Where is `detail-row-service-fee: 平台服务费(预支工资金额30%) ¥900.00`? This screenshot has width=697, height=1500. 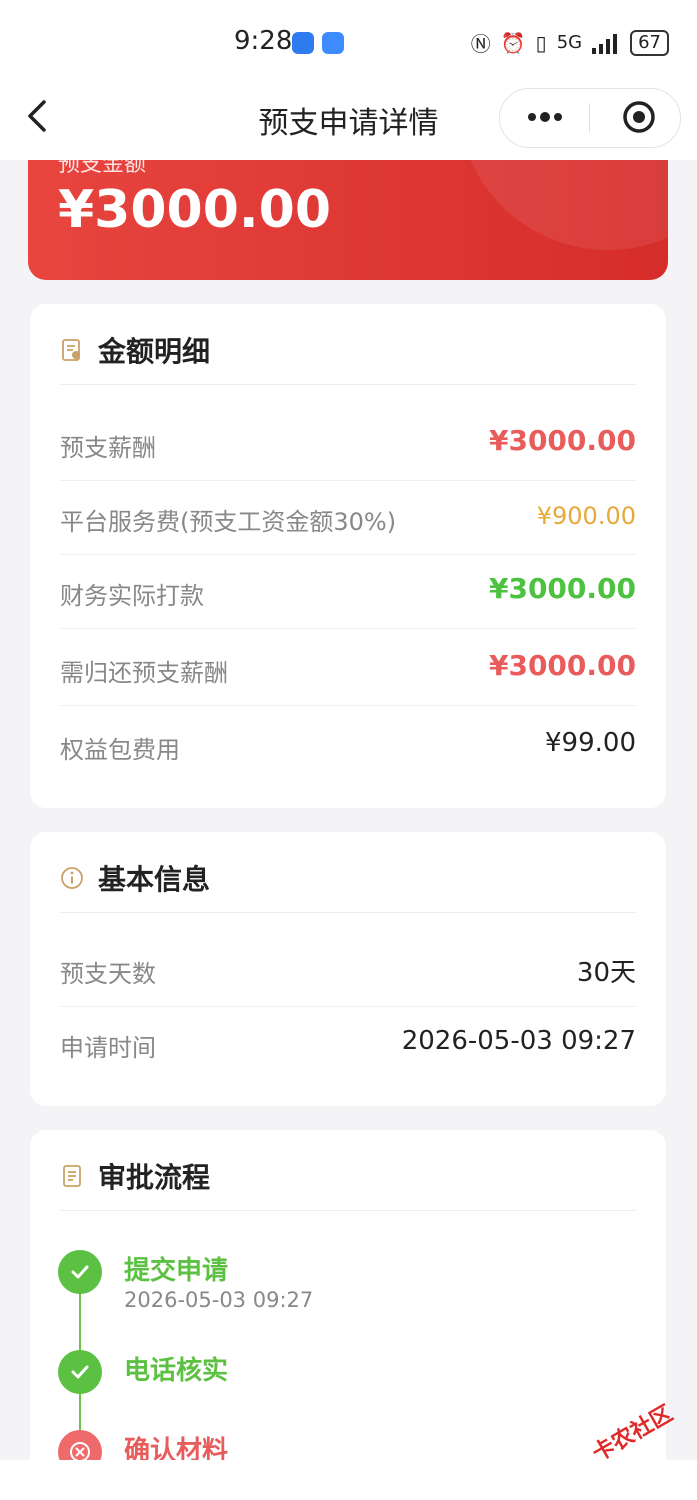 detail-row-service-fee: 平台服务费(预支工资金额30%) ¥900.00 is located at coordinates (348, 517).